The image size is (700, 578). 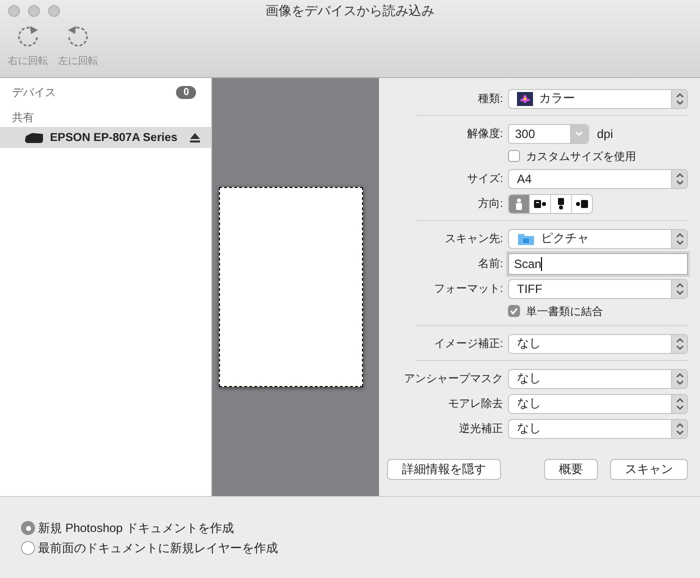 What do you see at coordinates (475, 404) in the screenshot?
I see `field-label: モアレ除去` at bounding box center [475, 404].